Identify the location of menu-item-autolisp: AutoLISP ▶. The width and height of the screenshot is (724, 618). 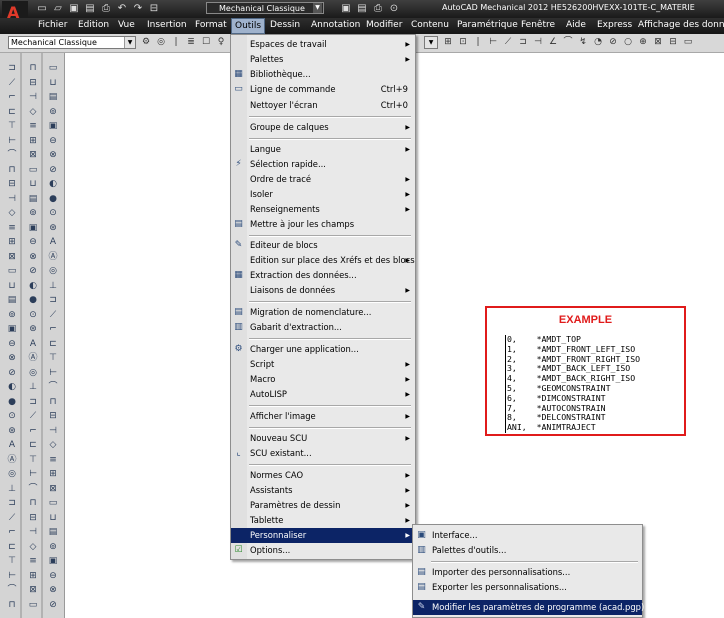
(323, 394).